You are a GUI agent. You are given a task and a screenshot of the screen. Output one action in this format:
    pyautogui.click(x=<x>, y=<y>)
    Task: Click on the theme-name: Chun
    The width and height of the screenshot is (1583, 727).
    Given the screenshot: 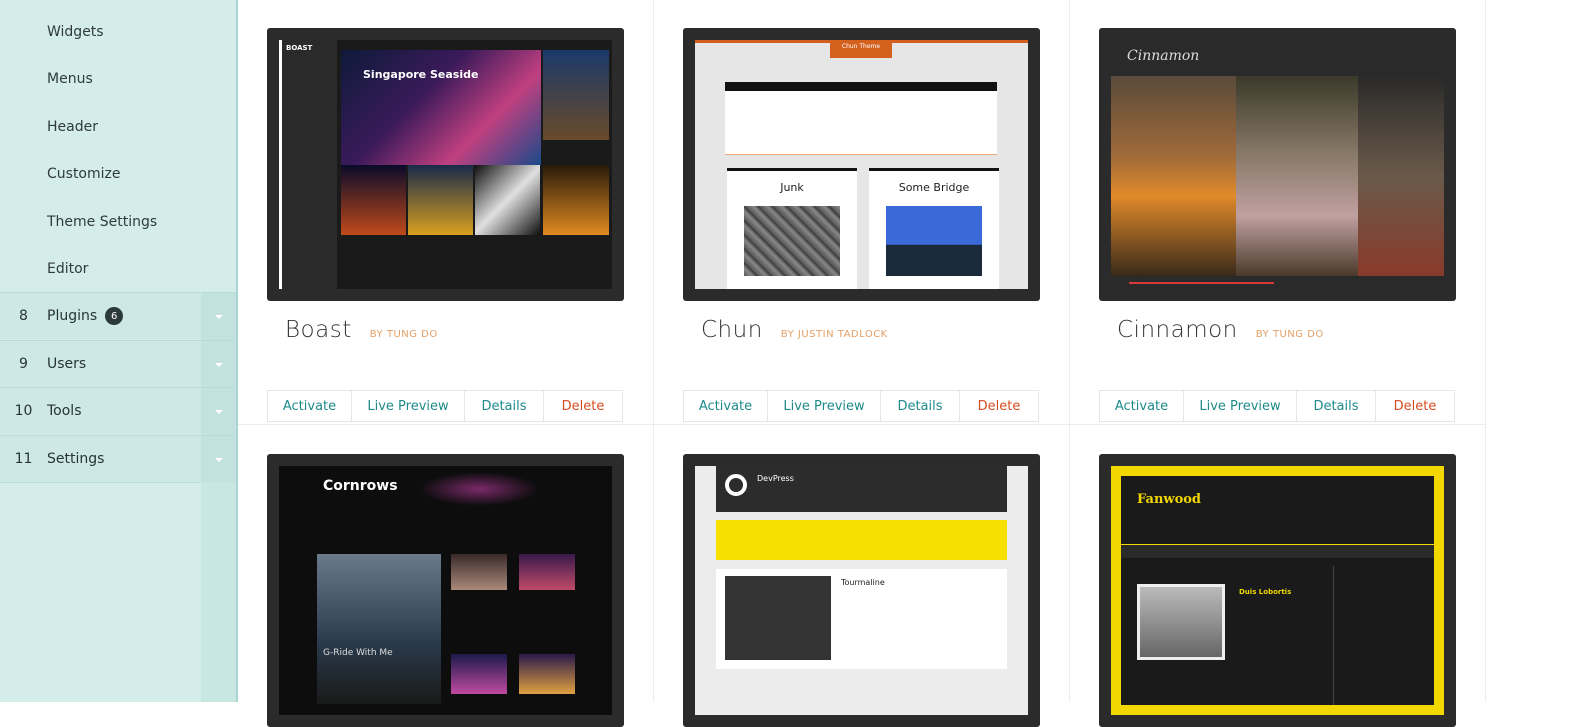 What is the action you would take?
    pyautogui.click(x=732, y=330)
    